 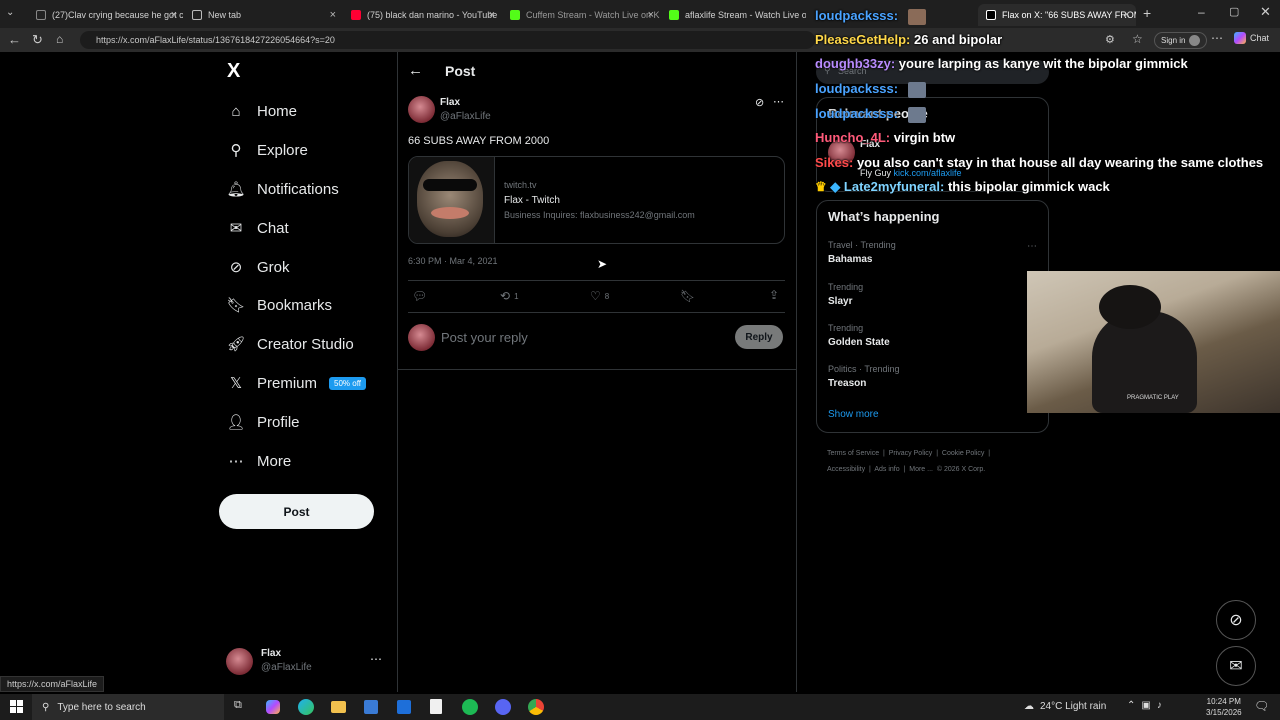 I want to click on like-count: 8, so click(x=607, y=296).